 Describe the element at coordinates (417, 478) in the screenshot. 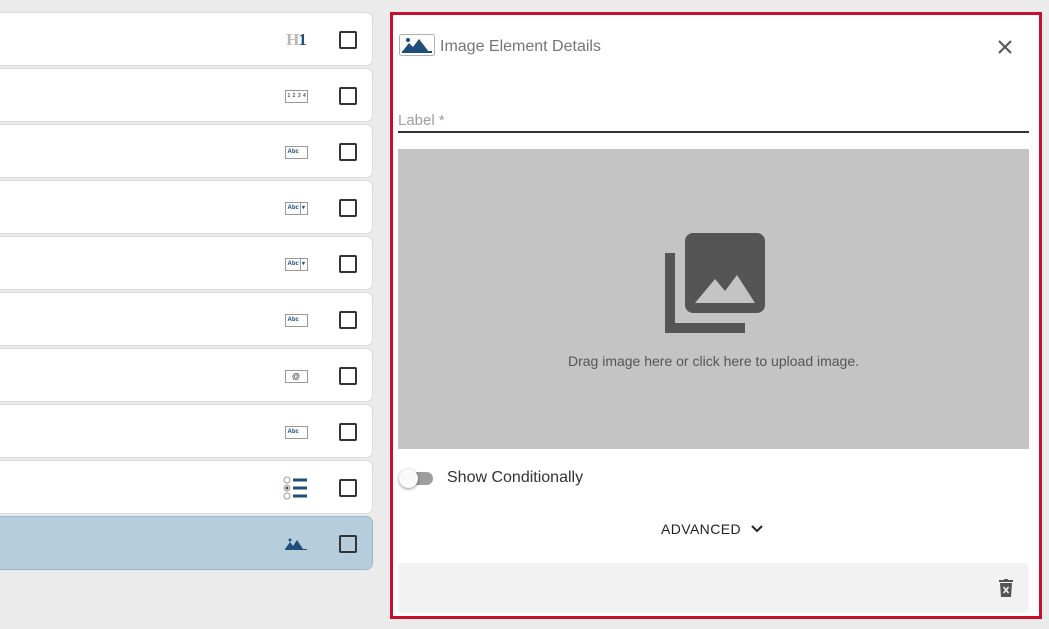

I see `show-conditionally-toggle` at that location.